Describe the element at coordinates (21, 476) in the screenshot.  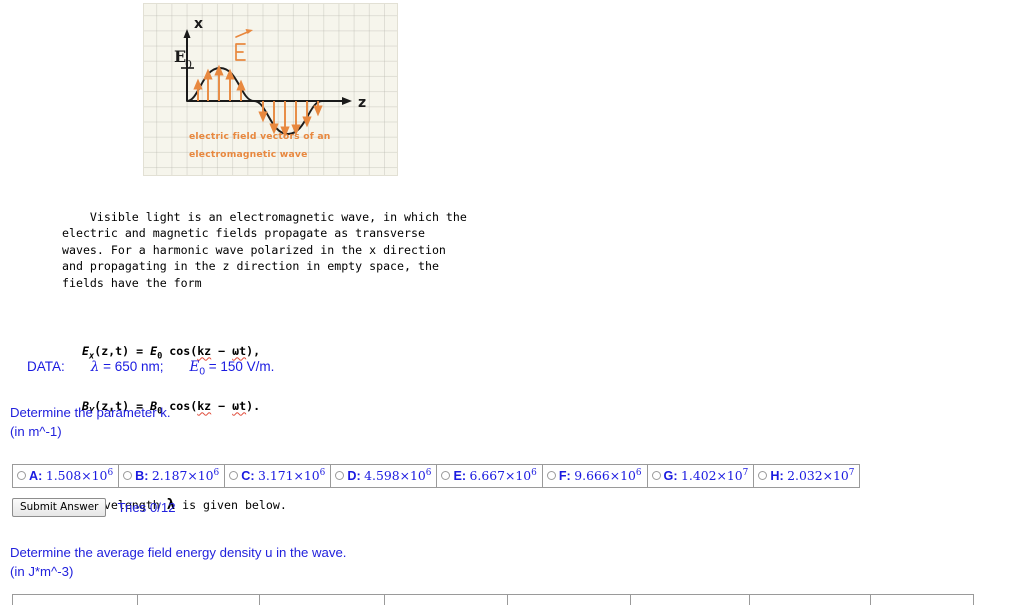
I see `radio-A` at that location.